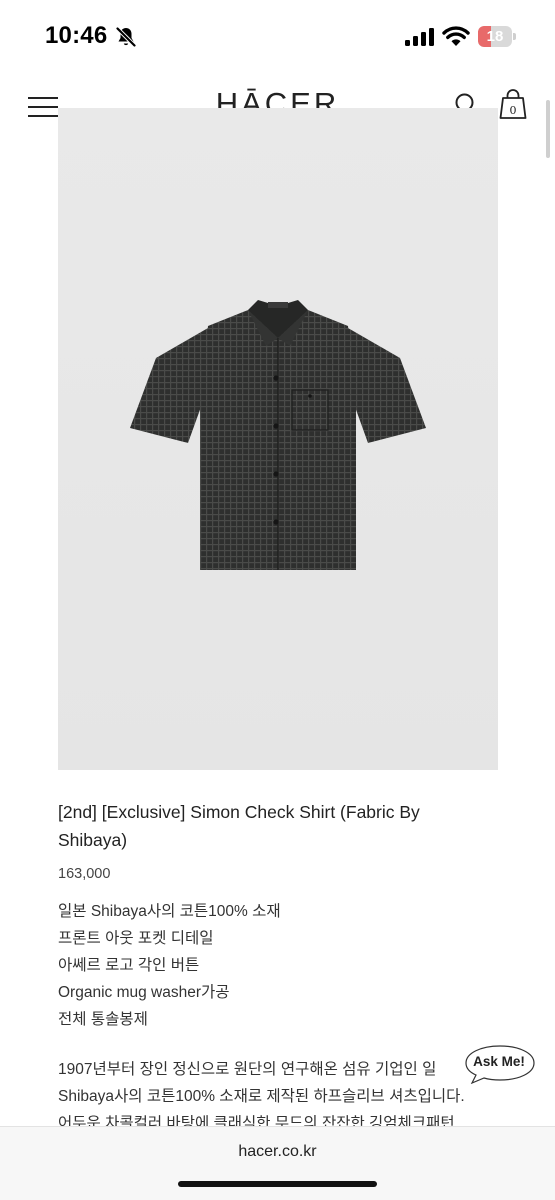 Image resolution: width=555 pixels, height=1200 pixels. What do you see at coordinates (277, 1163) in the screenshot?
I see `browser-bottom-bar` at bounding box center [277, 1163].